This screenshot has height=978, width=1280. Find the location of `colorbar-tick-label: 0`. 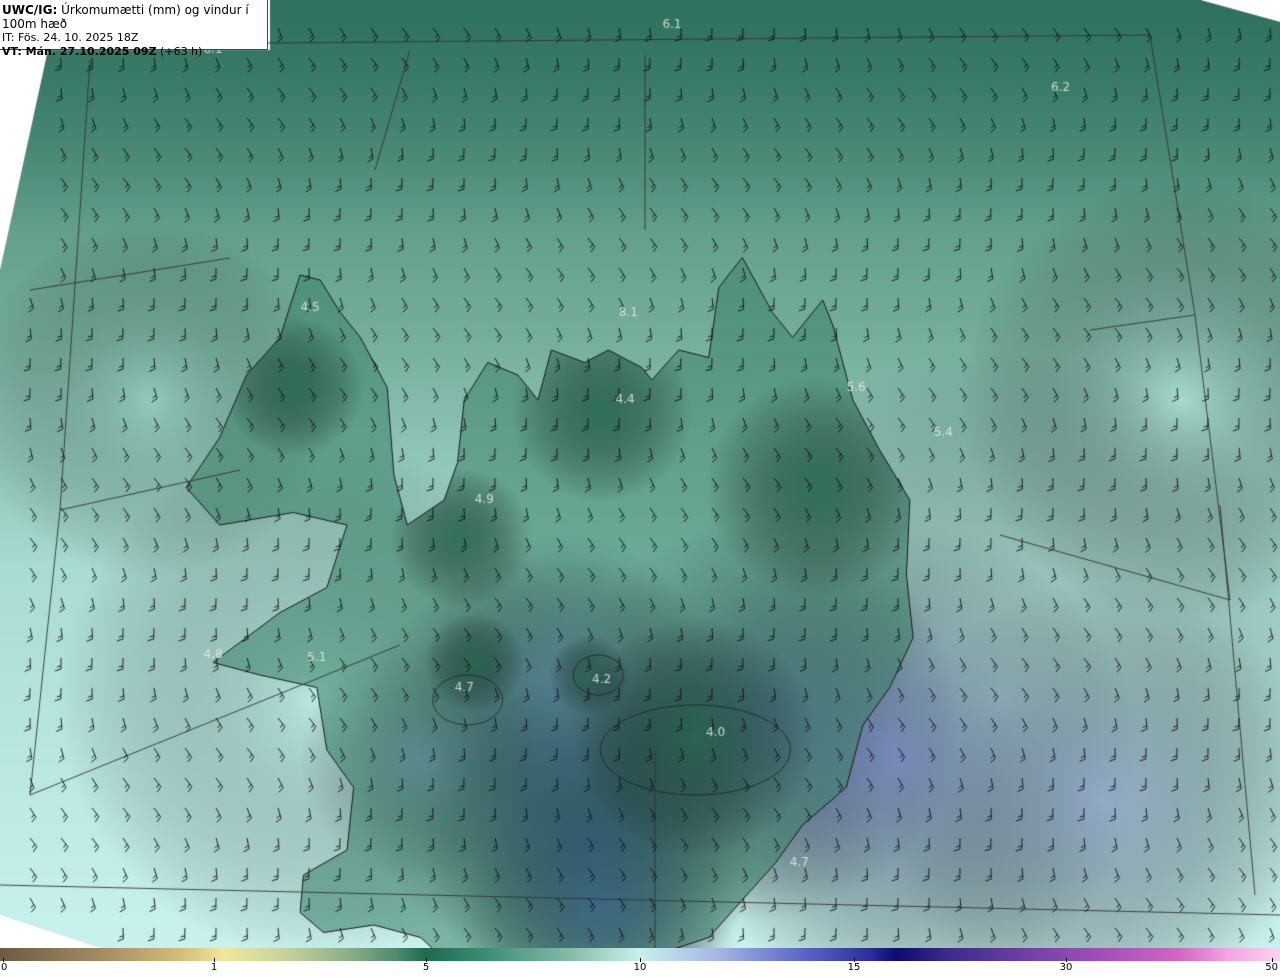

colorbar-tick-label: 0 is located at coordinates (4, 967).